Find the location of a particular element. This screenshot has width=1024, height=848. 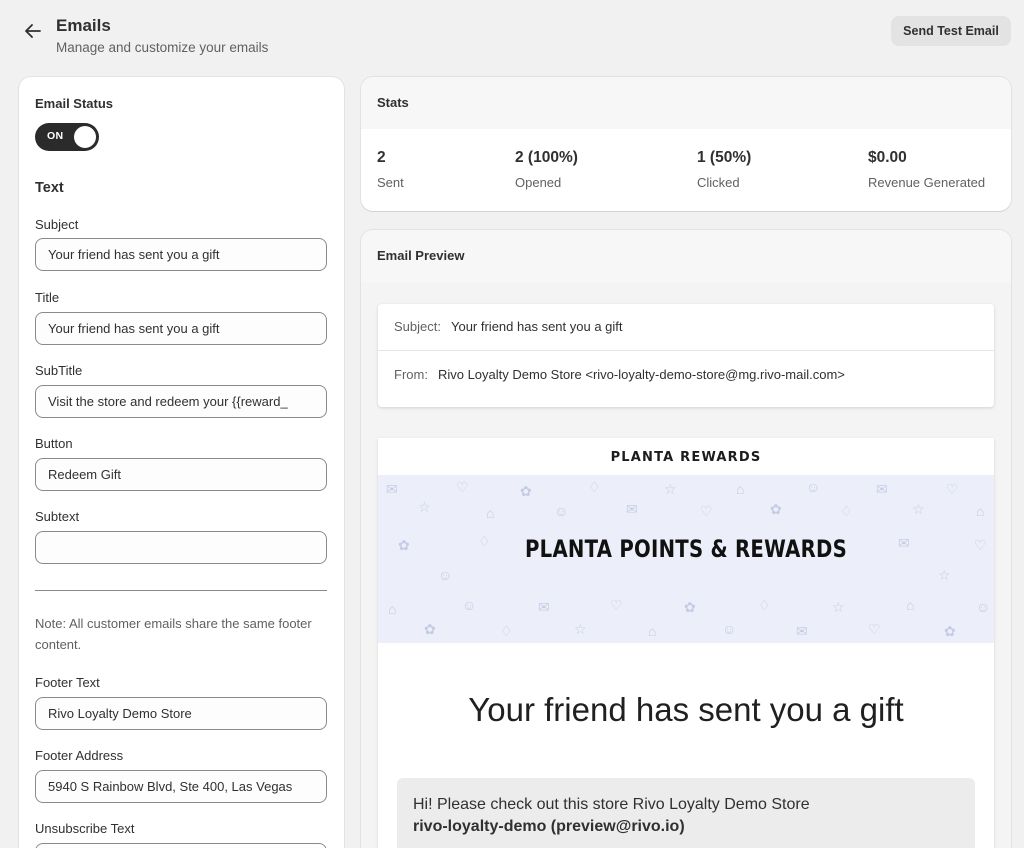

meta-subject-value: Your friend has sent you a gift is located at coordinates (536, 326).